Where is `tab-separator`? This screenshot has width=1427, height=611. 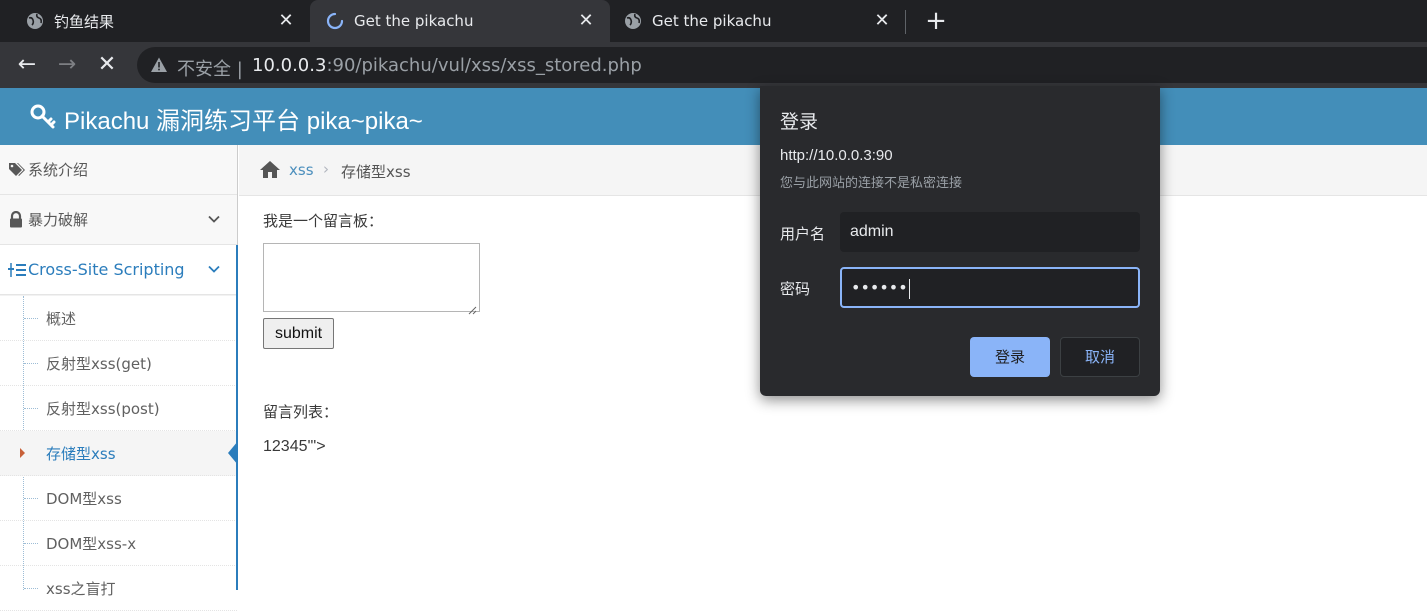 tab-separator is located at coordinates (905, 22).